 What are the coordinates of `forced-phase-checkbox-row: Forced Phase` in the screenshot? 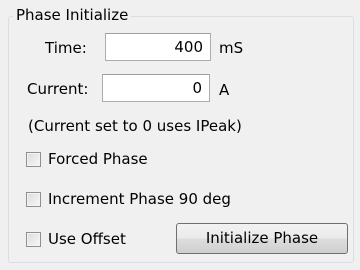 It's located at (87, 159).